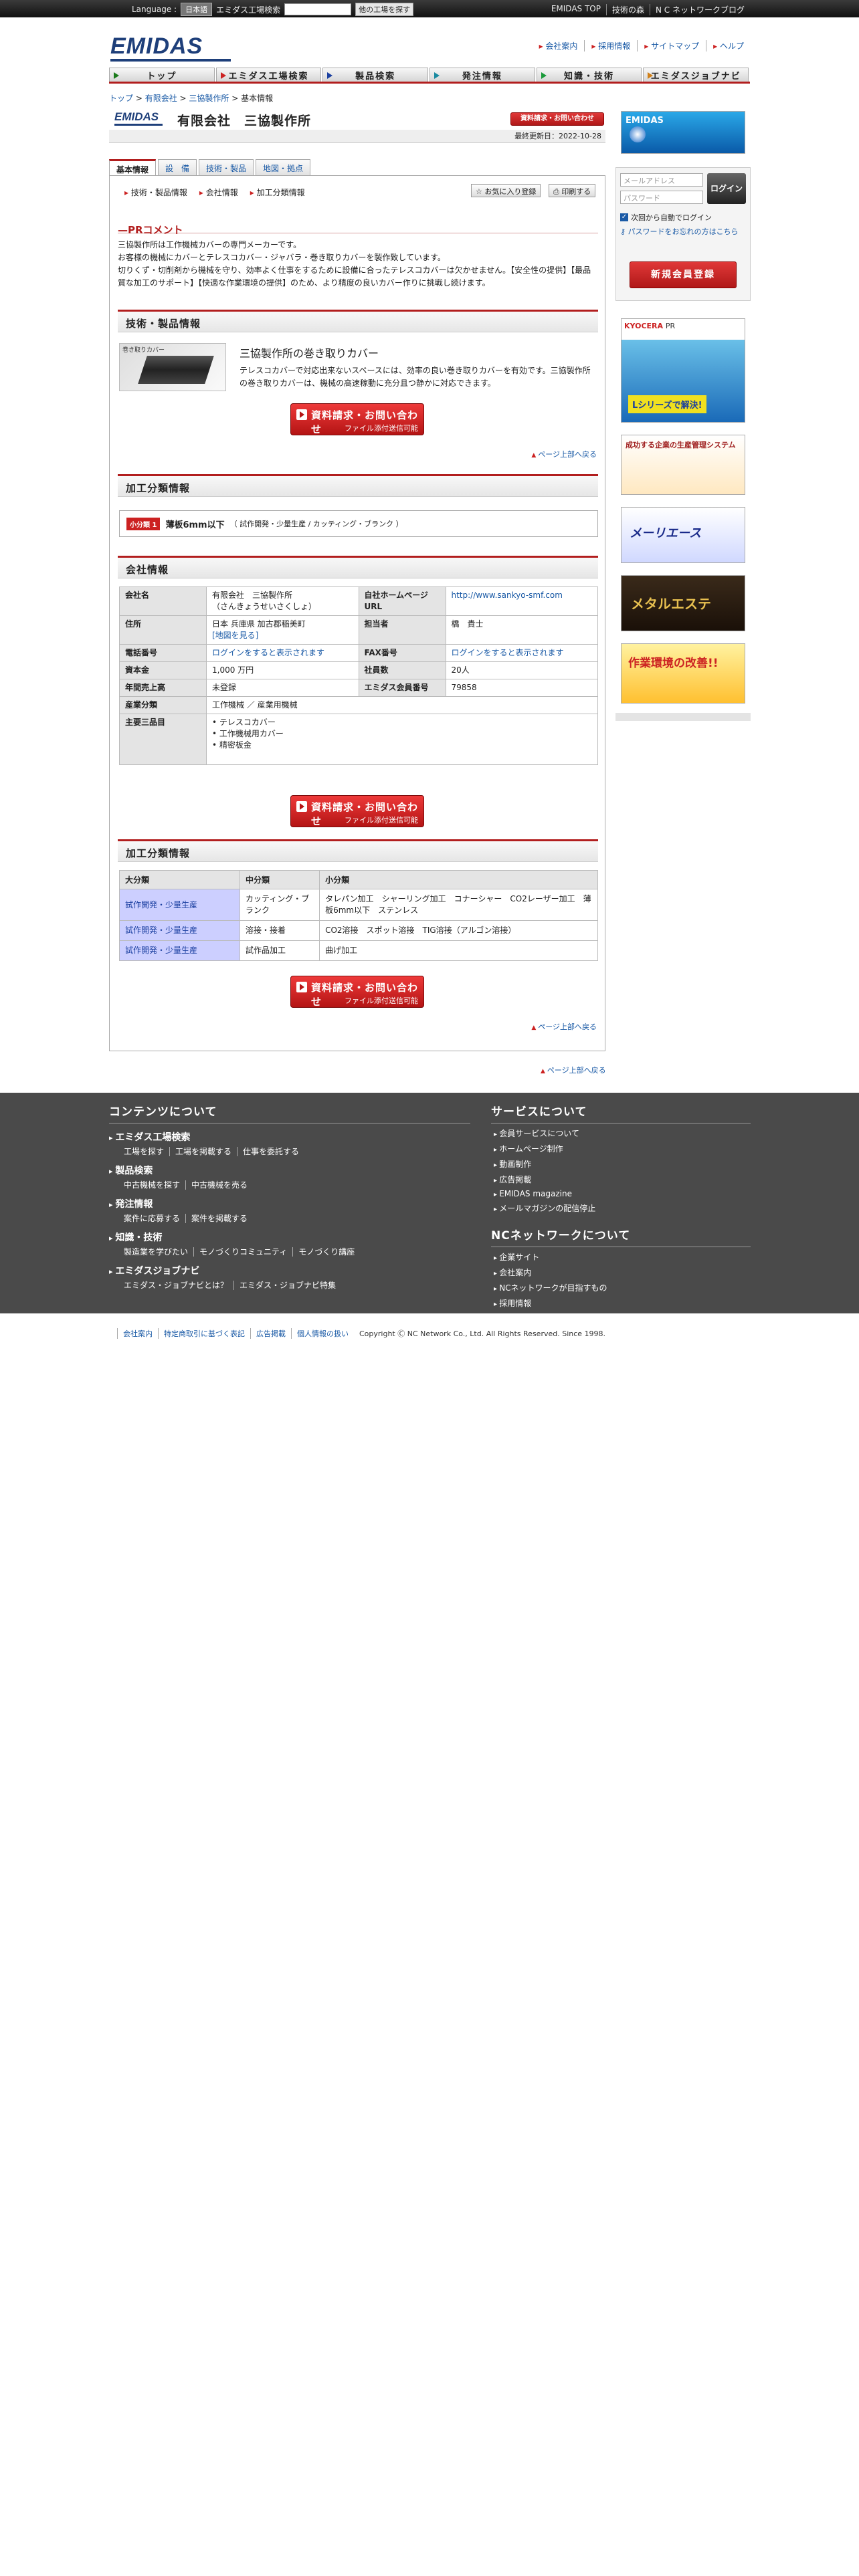 The image size is (859, 2576). I want to click on print-label: 印刷する, so click(576, 191).